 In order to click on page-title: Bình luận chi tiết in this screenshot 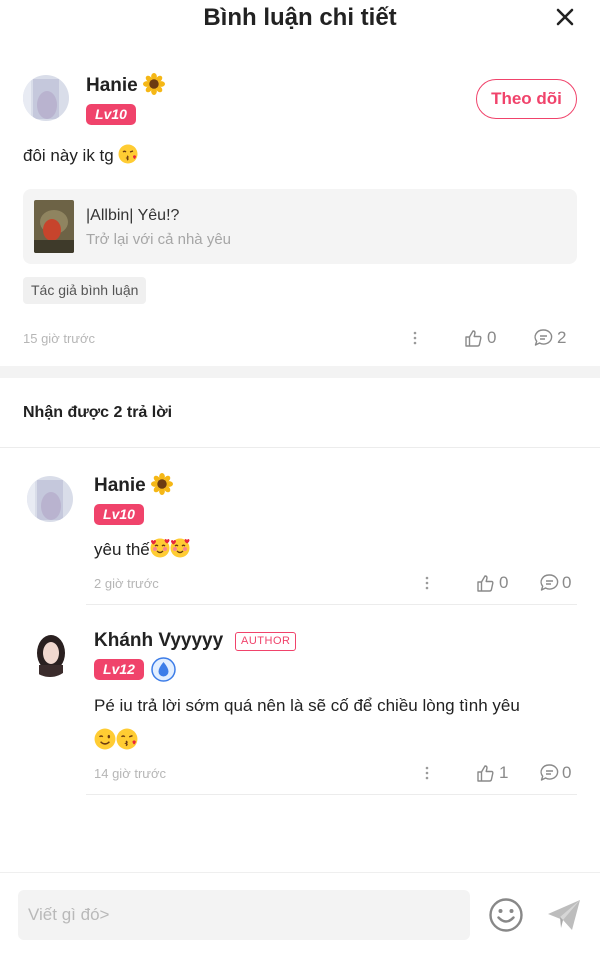, I will do `click(300, 17)`.